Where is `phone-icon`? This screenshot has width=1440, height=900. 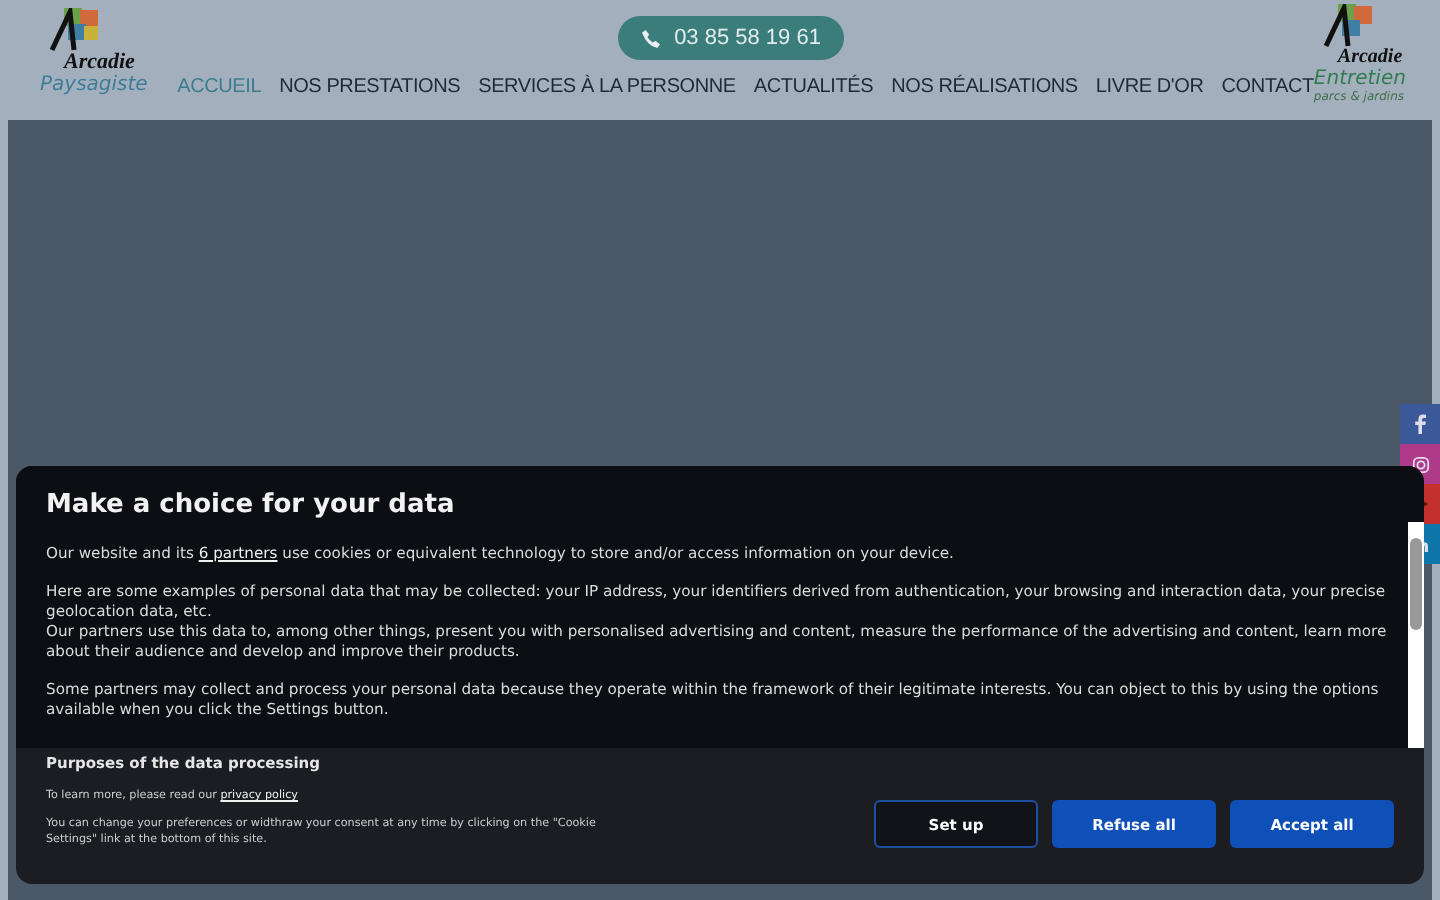
phone-icon is located at coordinates (651, 38).